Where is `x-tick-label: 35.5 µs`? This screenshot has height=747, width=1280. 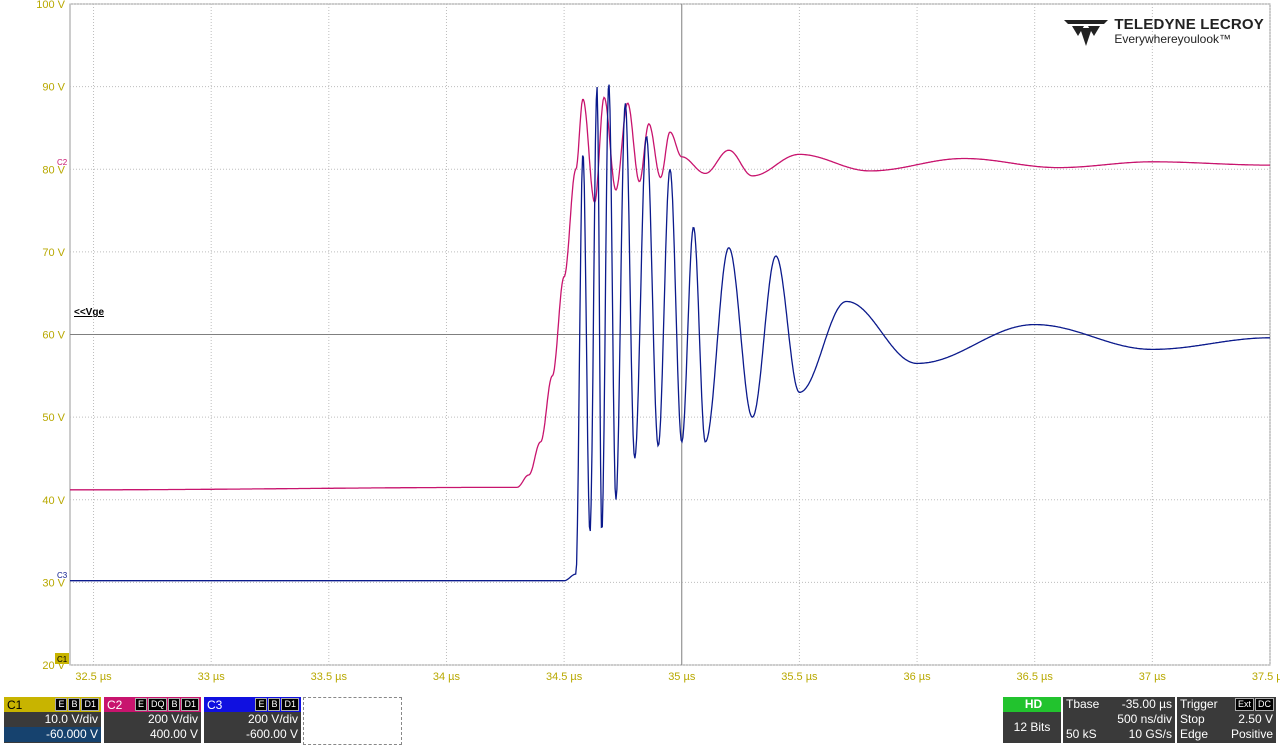
x-tick-label: 35.5 µs is located at coordinates (799, 677).